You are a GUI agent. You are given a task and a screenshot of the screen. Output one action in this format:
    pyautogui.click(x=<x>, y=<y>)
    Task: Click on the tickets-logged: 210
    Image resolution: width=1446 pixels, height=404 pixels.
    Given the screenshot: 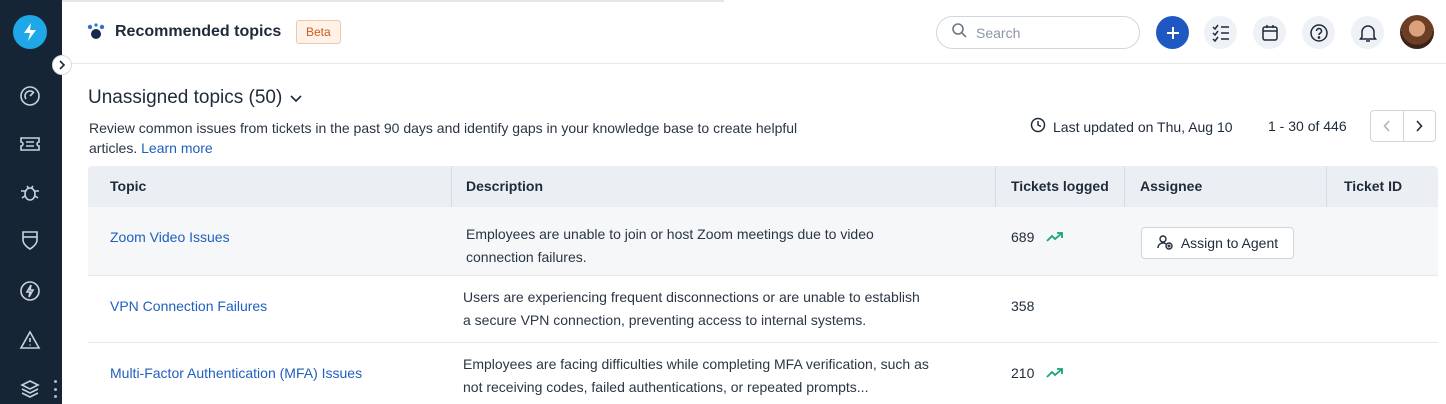 What is the action you would take?
    pyautogui.click(x=1037, y=373)
    